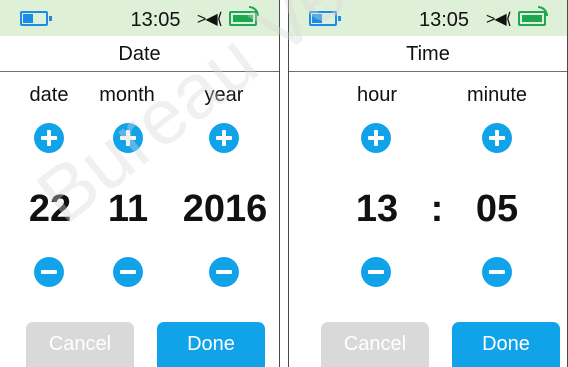 The width and height of the screenshot is (568, 367). I want to click on date-increment-button, so click(49, 138).